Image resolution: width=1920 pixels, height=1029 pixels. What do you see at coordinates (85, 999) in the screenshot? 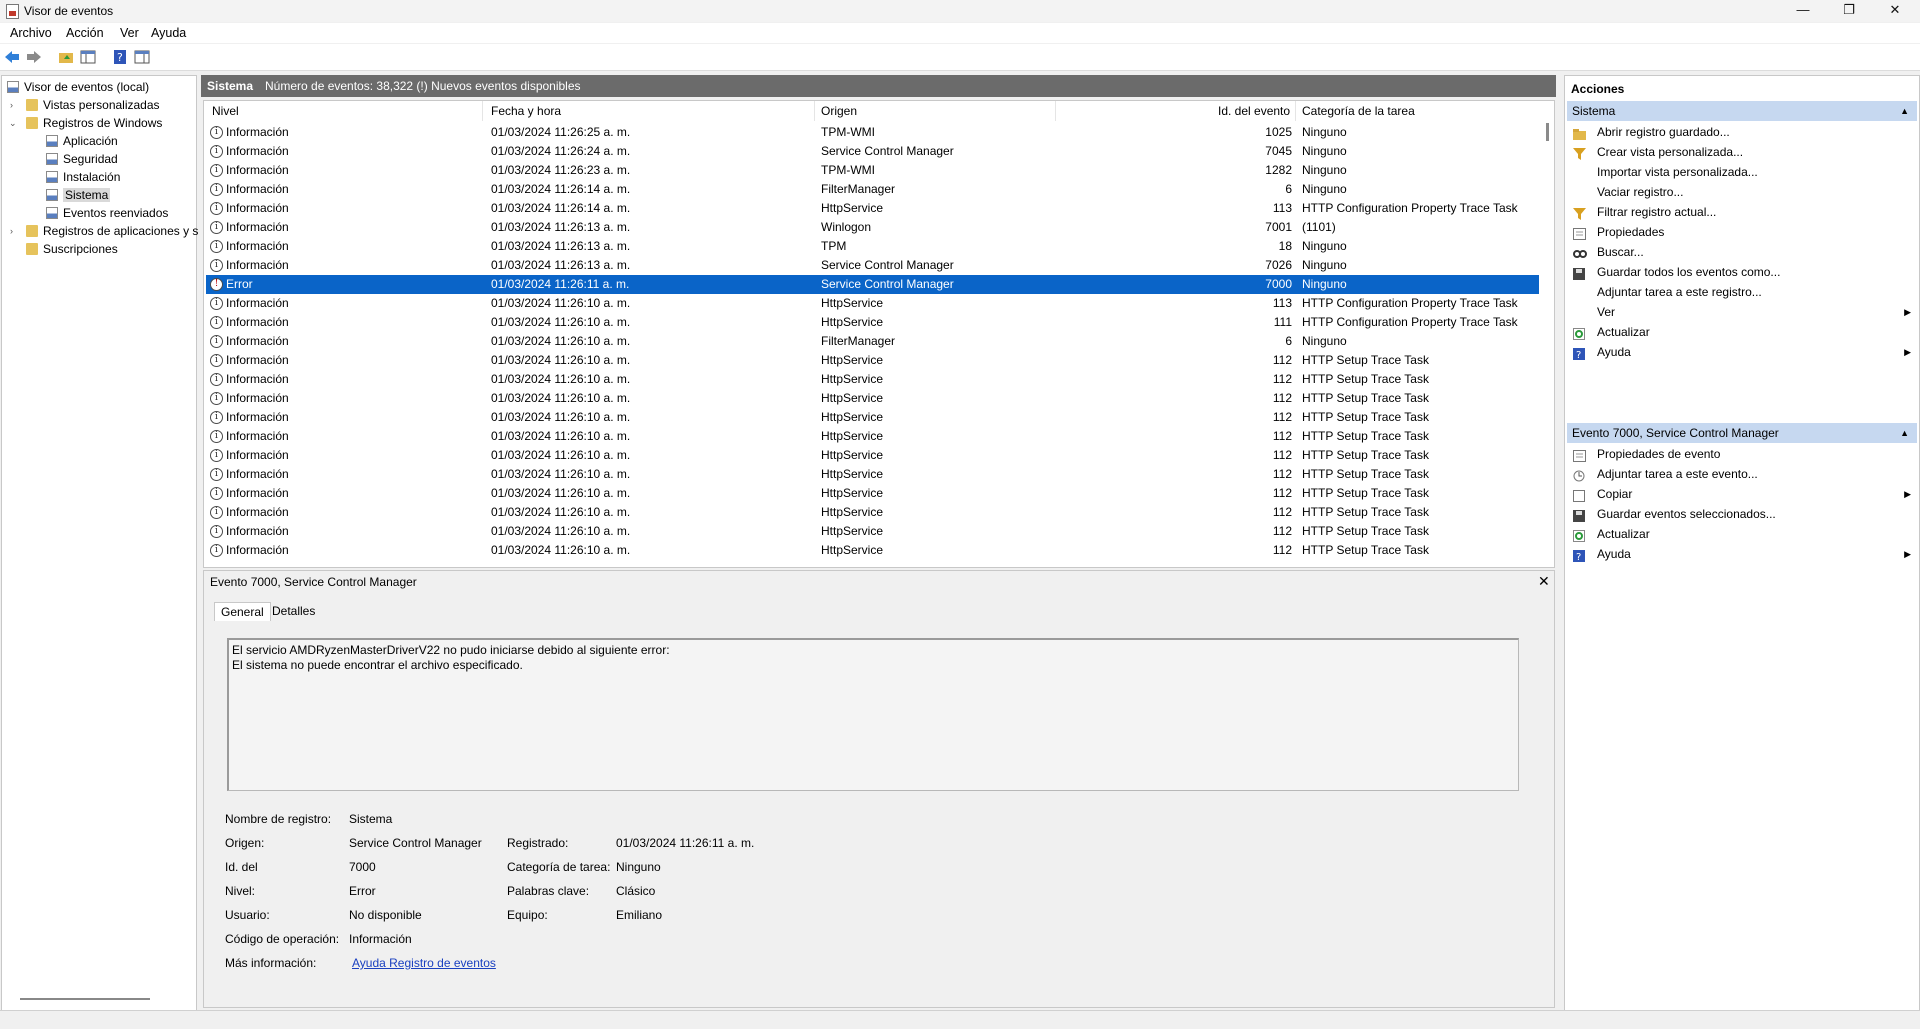
I see `horizontal-scrollbar` at bounding box center [85, 999].